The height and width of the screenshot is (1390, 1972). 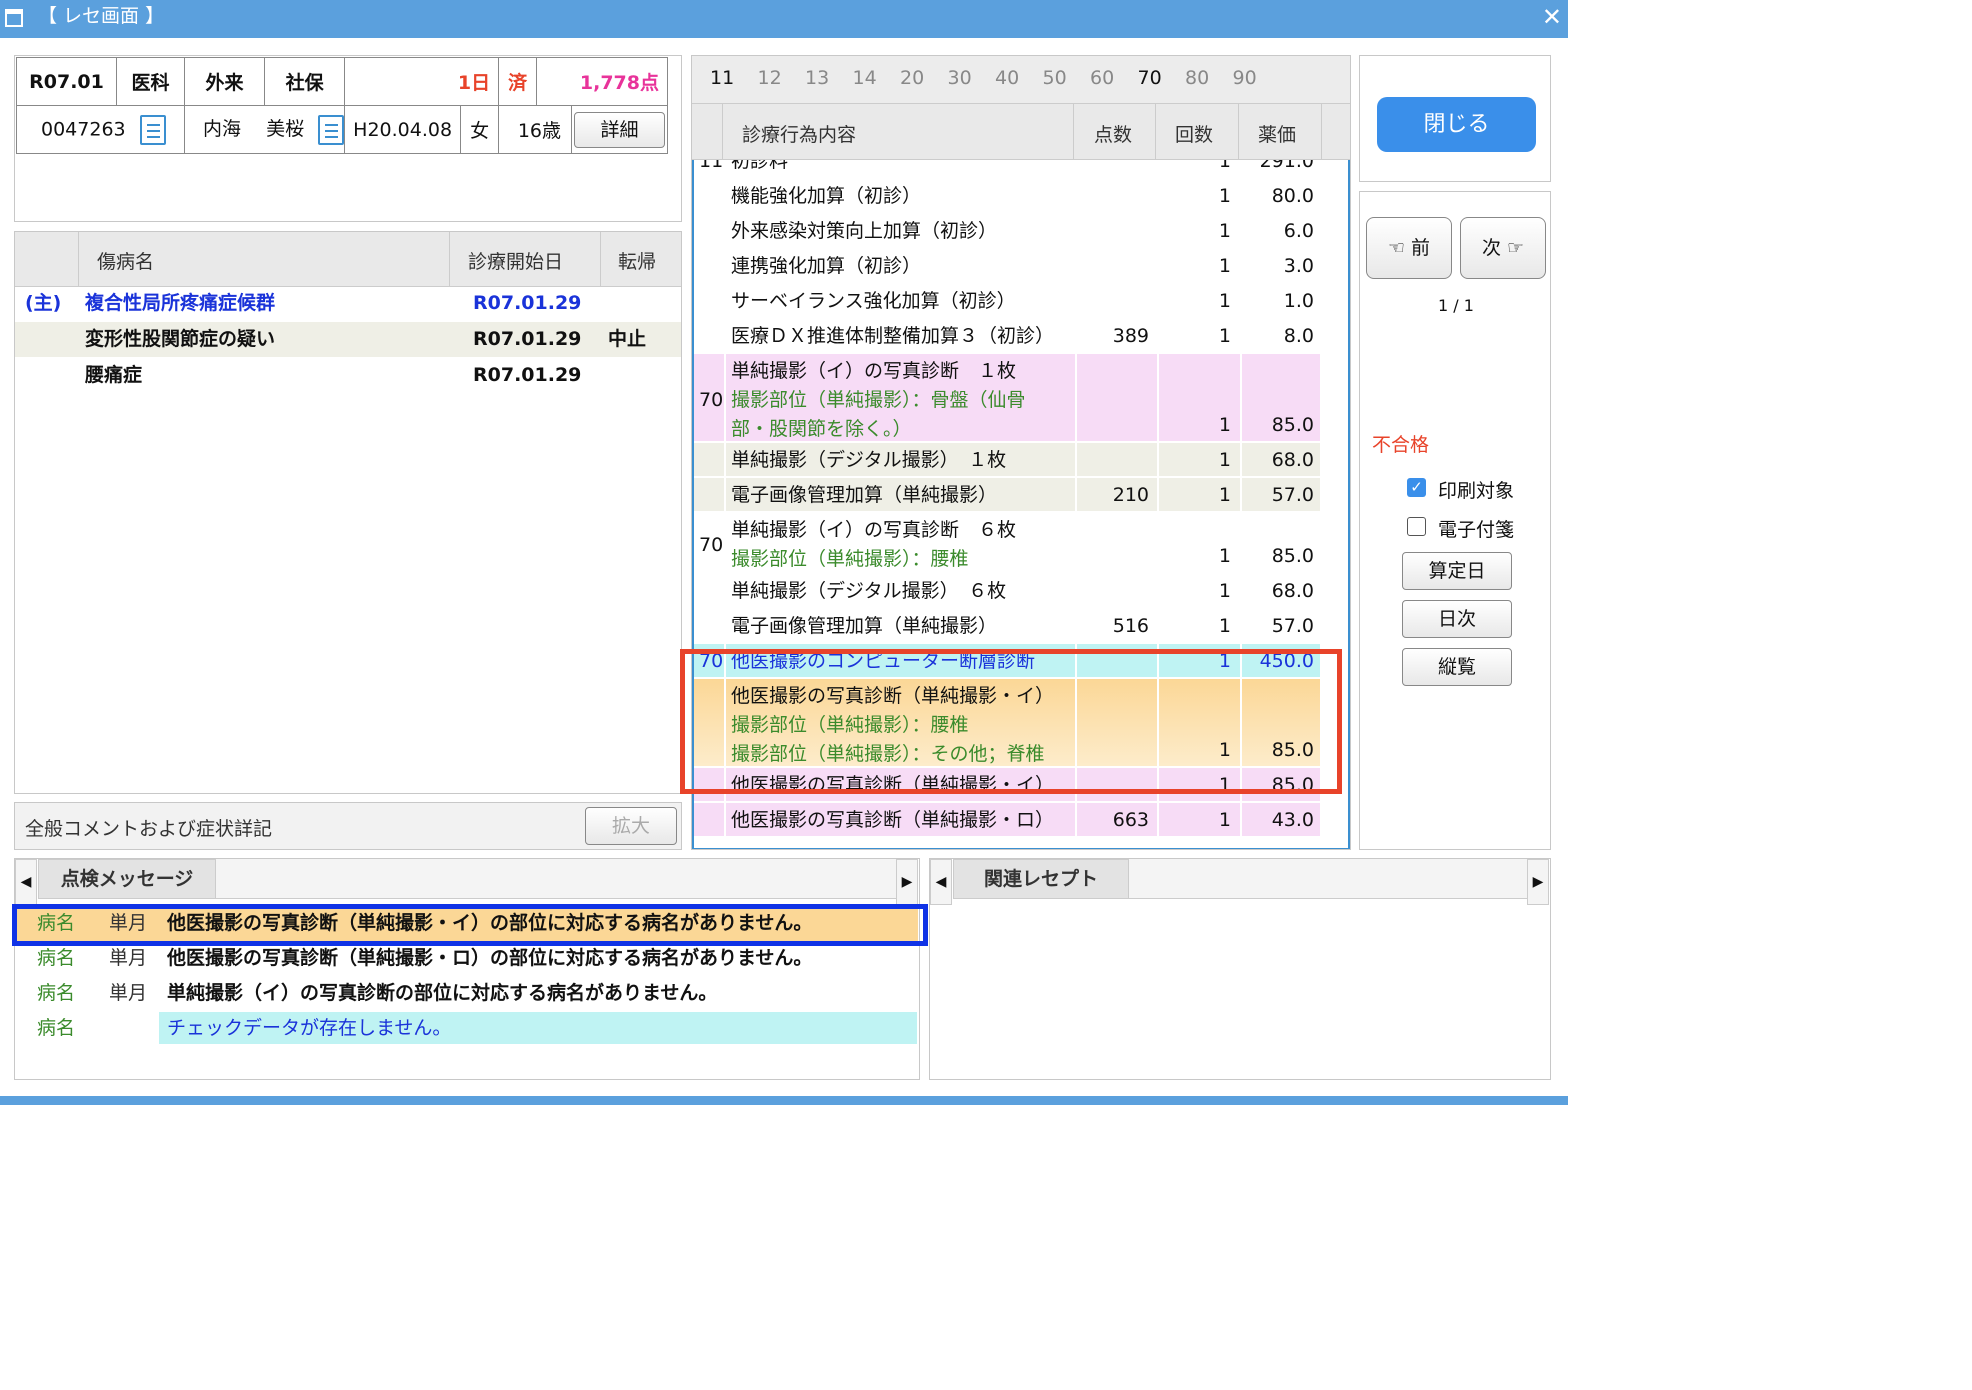 What do you see at coordinates (865, 78) in the screenshot?
I see `category-tab: 14` at bounding box center [865, 78].